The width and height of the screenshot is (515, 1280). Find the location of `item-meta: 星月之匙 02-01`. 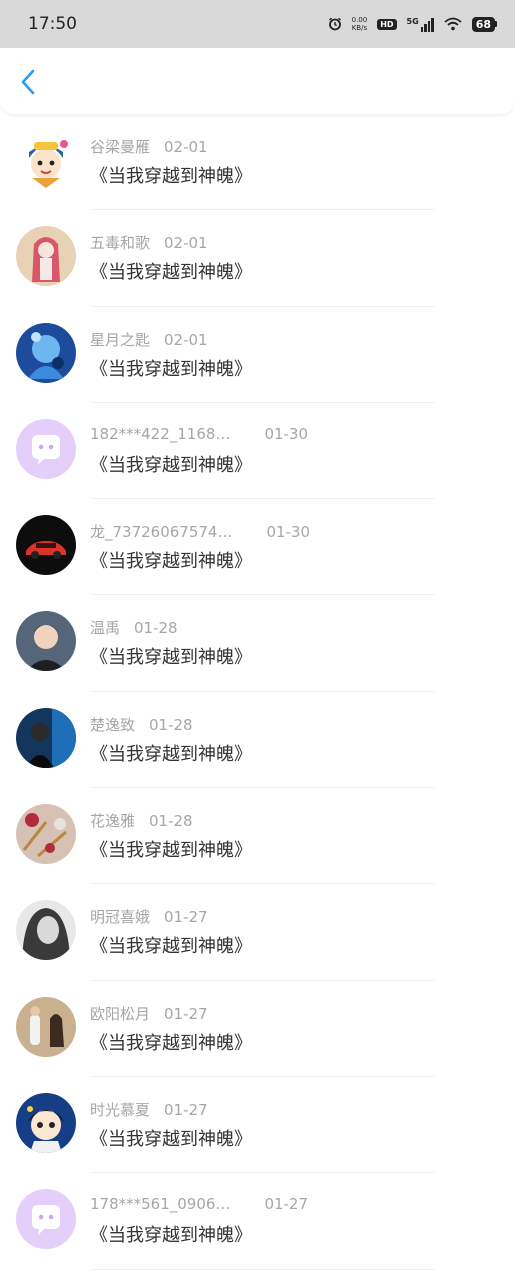

item-meta: 星月之匙 02-01 is located at coordinates (149, 339).